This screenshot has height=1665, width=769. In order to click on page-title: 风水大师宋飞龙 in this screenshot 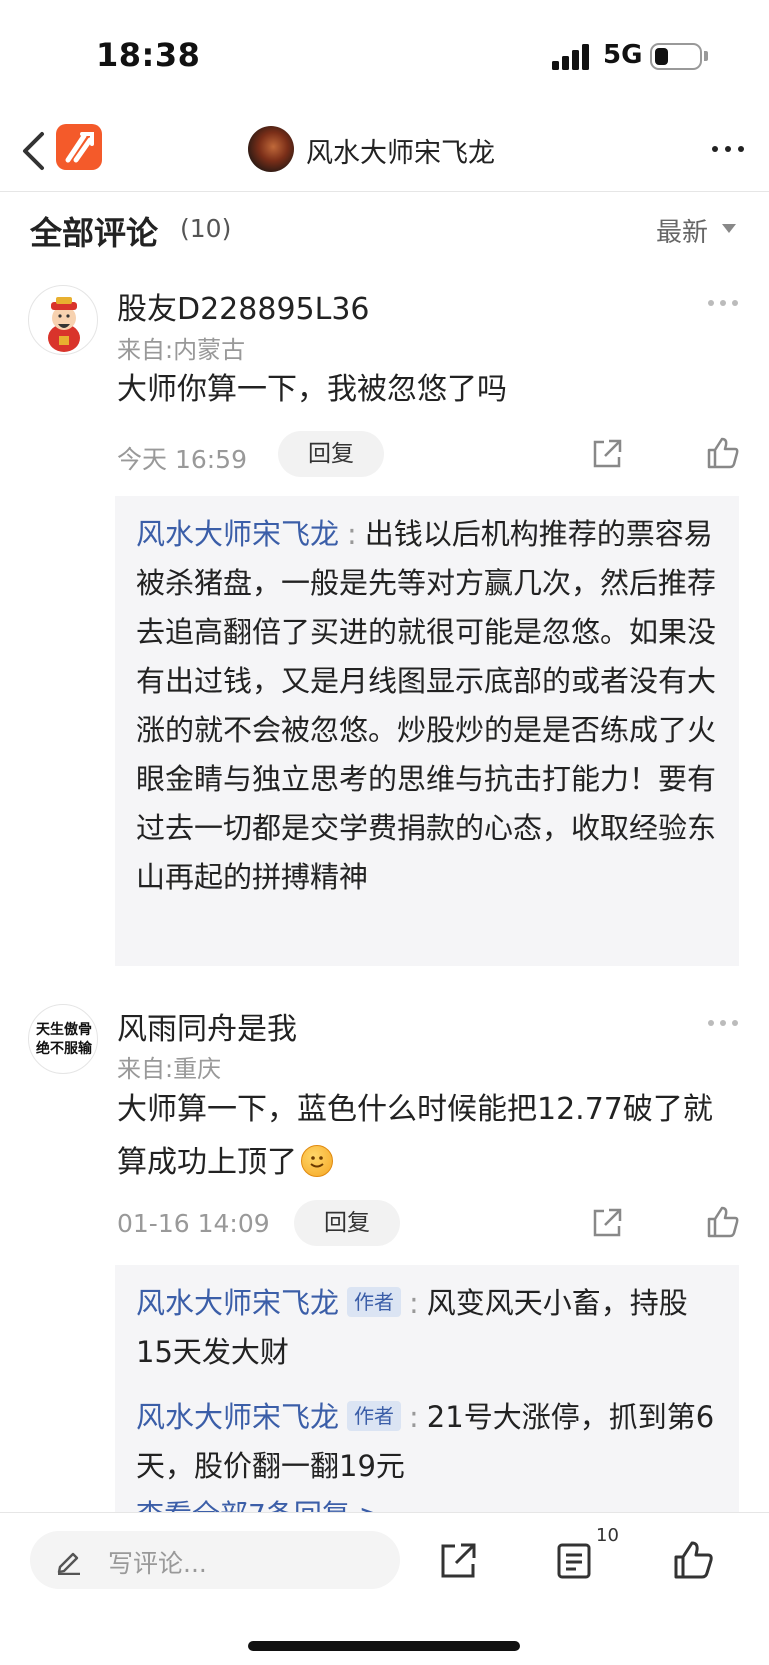, I will do `click(400, 150)`.